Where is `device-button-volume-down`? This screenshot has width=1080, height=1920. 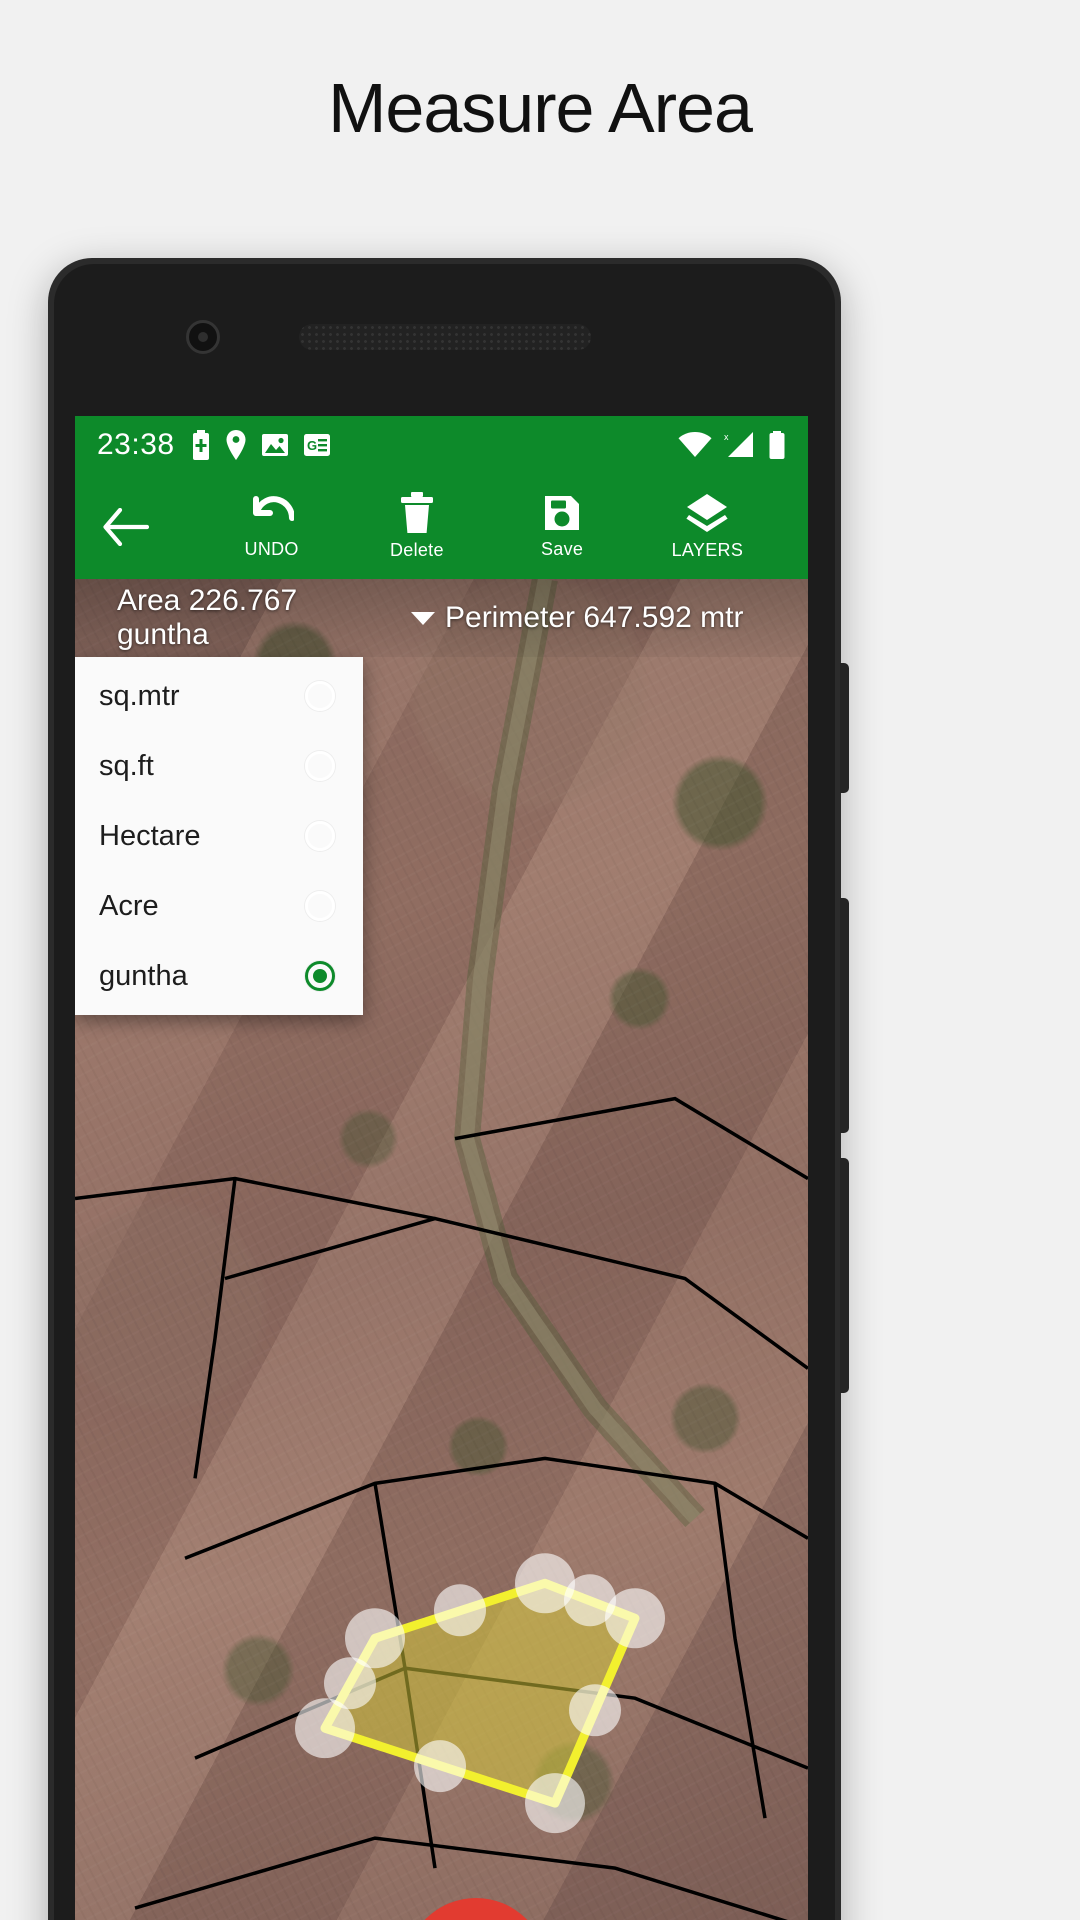
device-button-volume-down is located at coordinates (844, 1275).